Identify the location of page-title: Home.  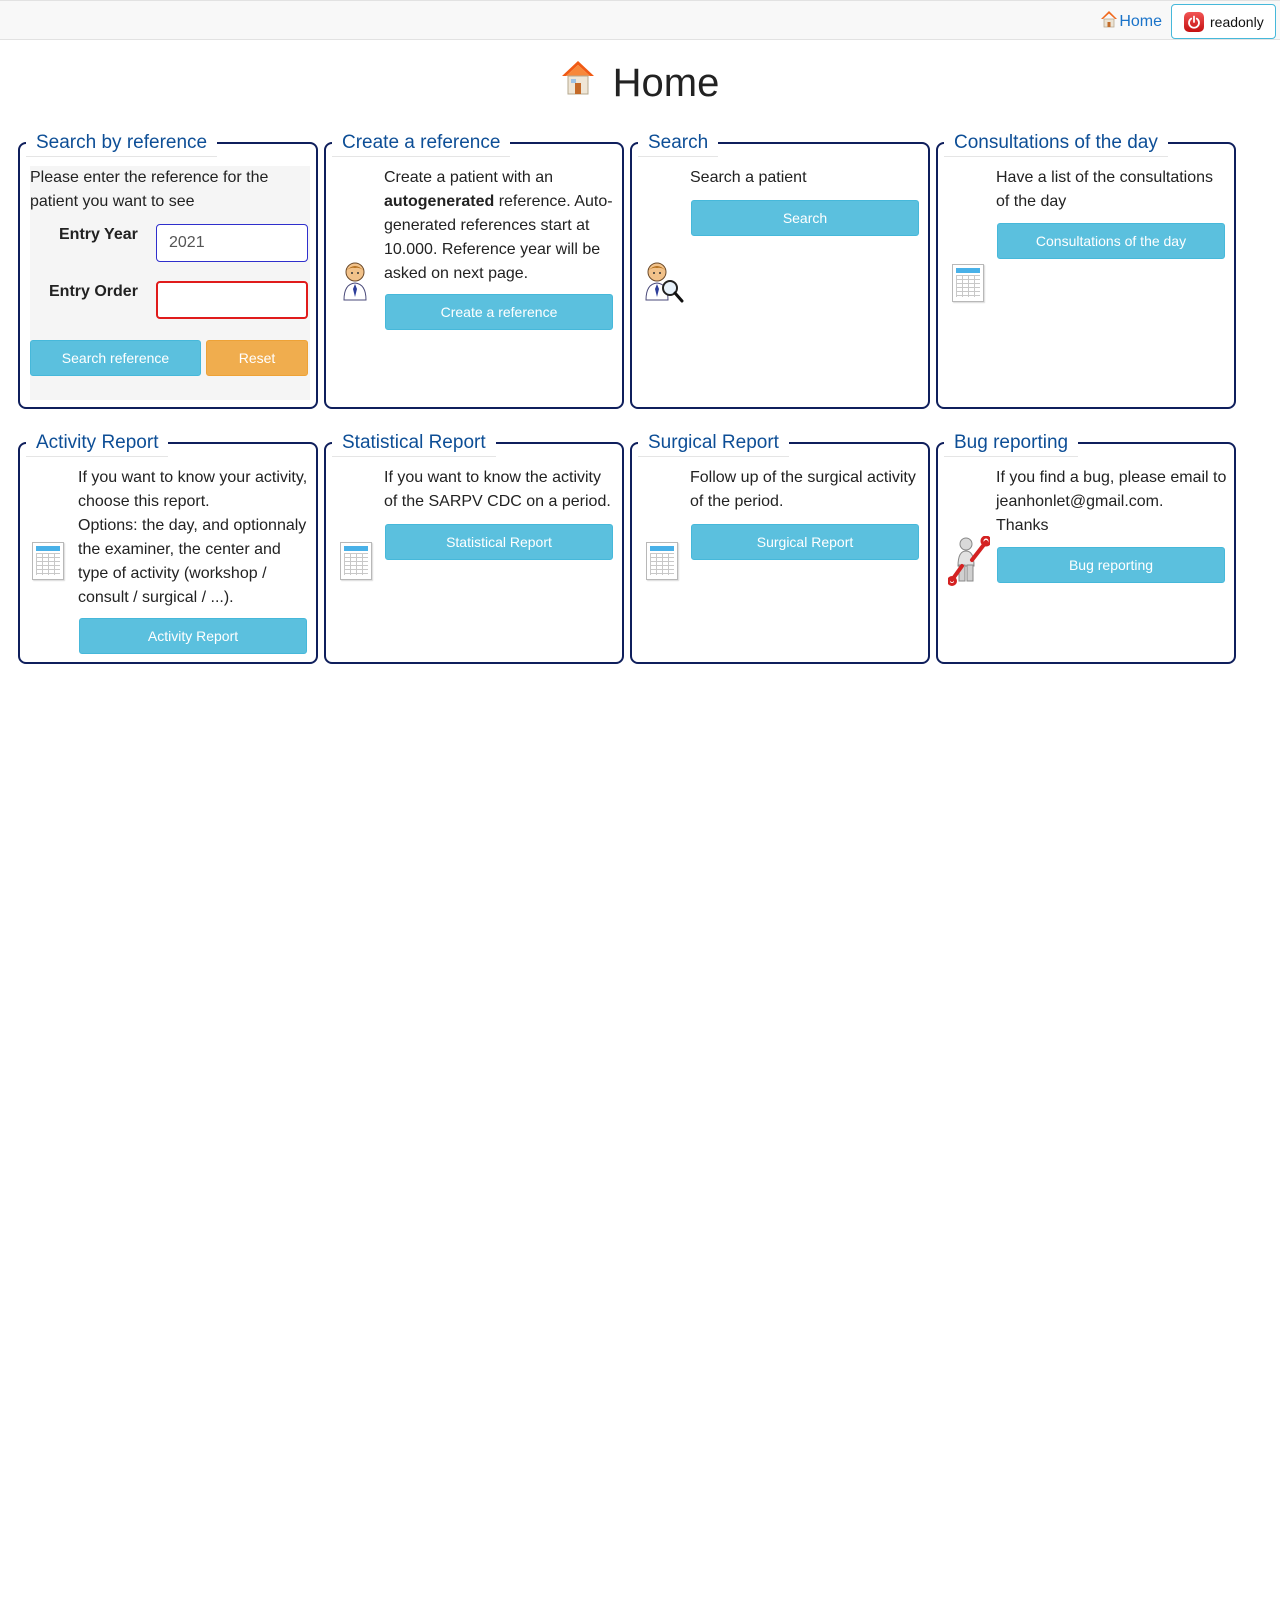
(666, 82).